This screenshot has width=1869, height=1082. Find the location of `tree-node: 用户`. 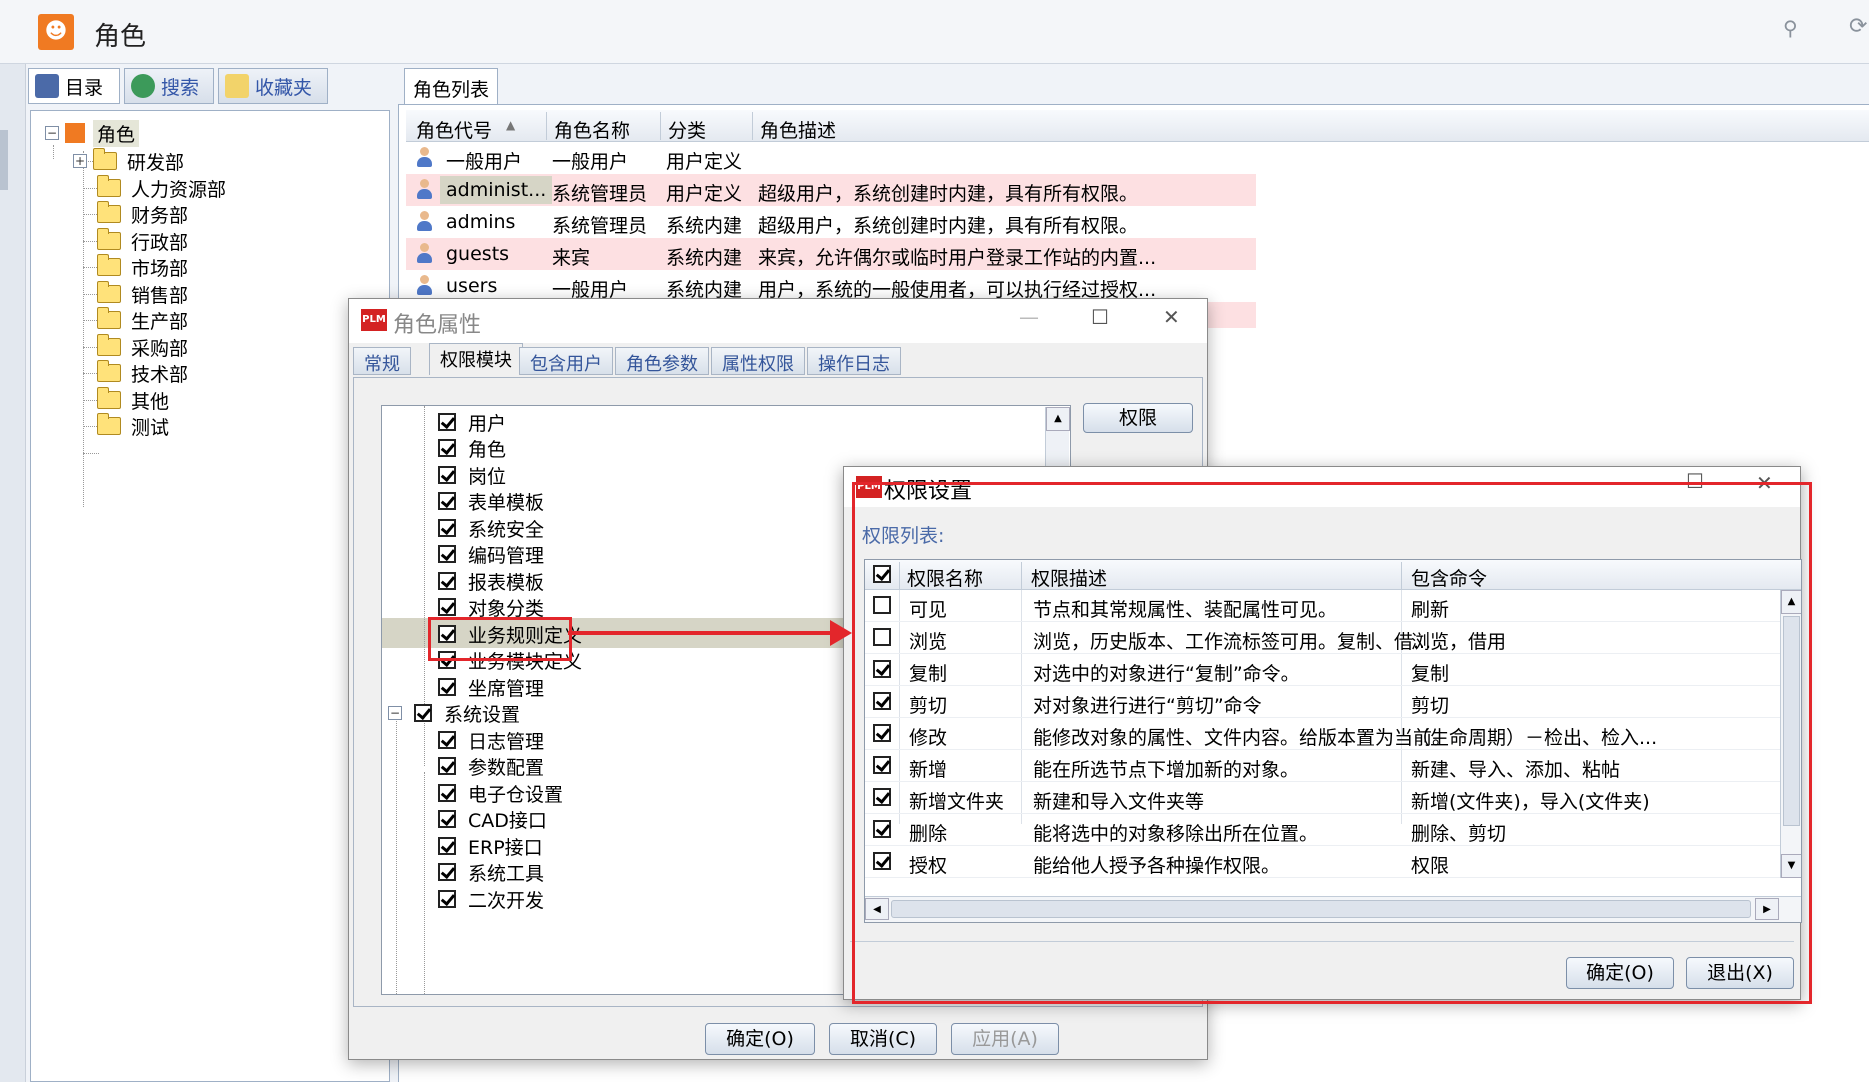

tree-node: 用户 is located at coordinates (472, 422).